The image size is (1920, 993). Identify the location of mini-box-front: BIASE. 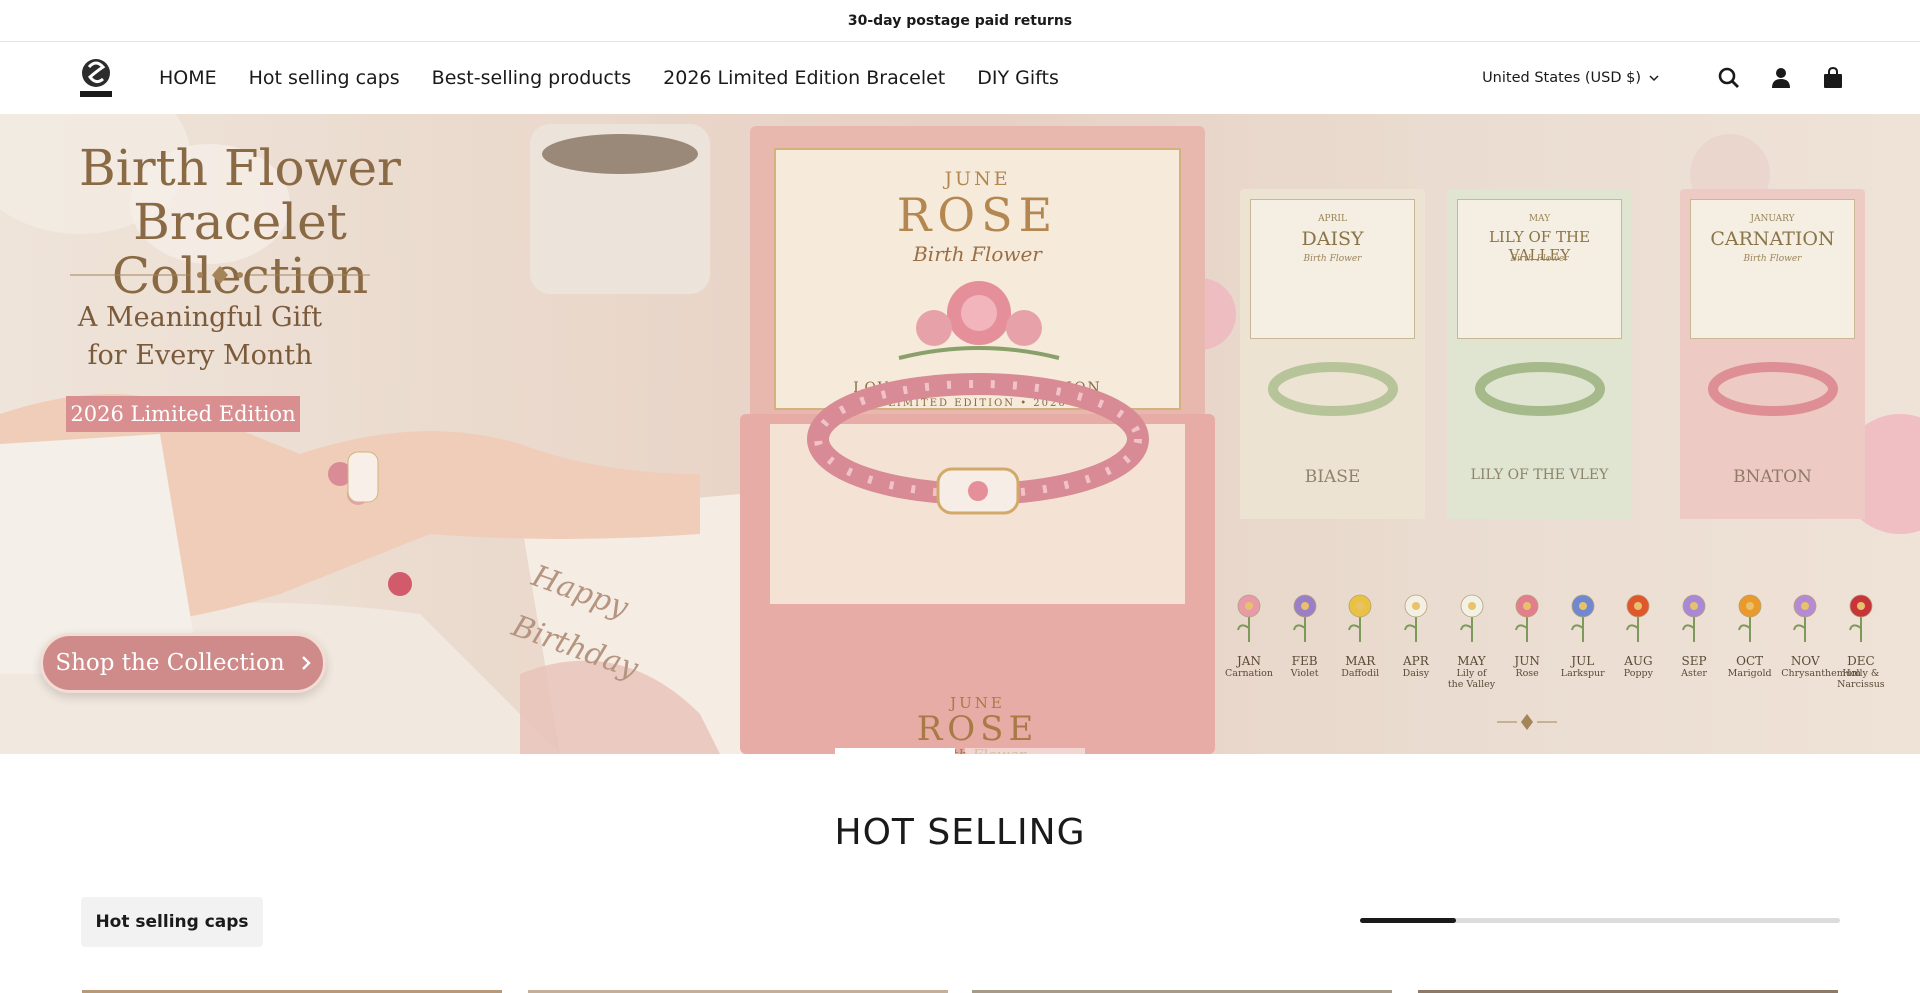
(1332, 477).